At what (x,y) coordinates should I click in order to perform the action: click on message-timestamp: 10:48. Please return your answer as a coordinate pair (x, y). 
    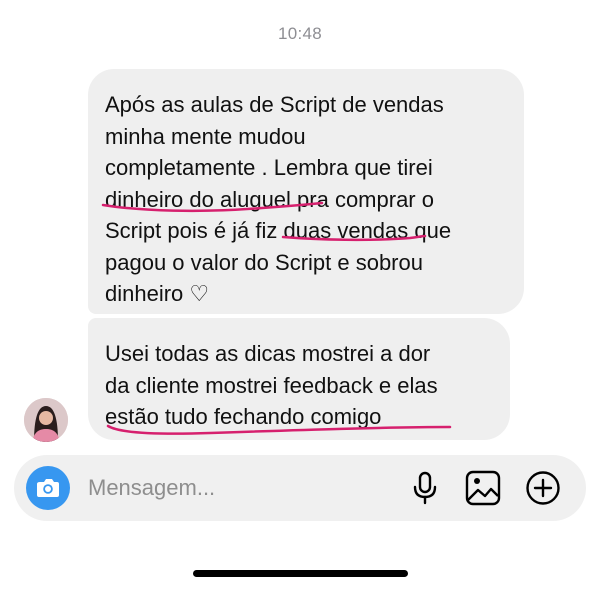
    Looking at the image, I should click on (300, 33).